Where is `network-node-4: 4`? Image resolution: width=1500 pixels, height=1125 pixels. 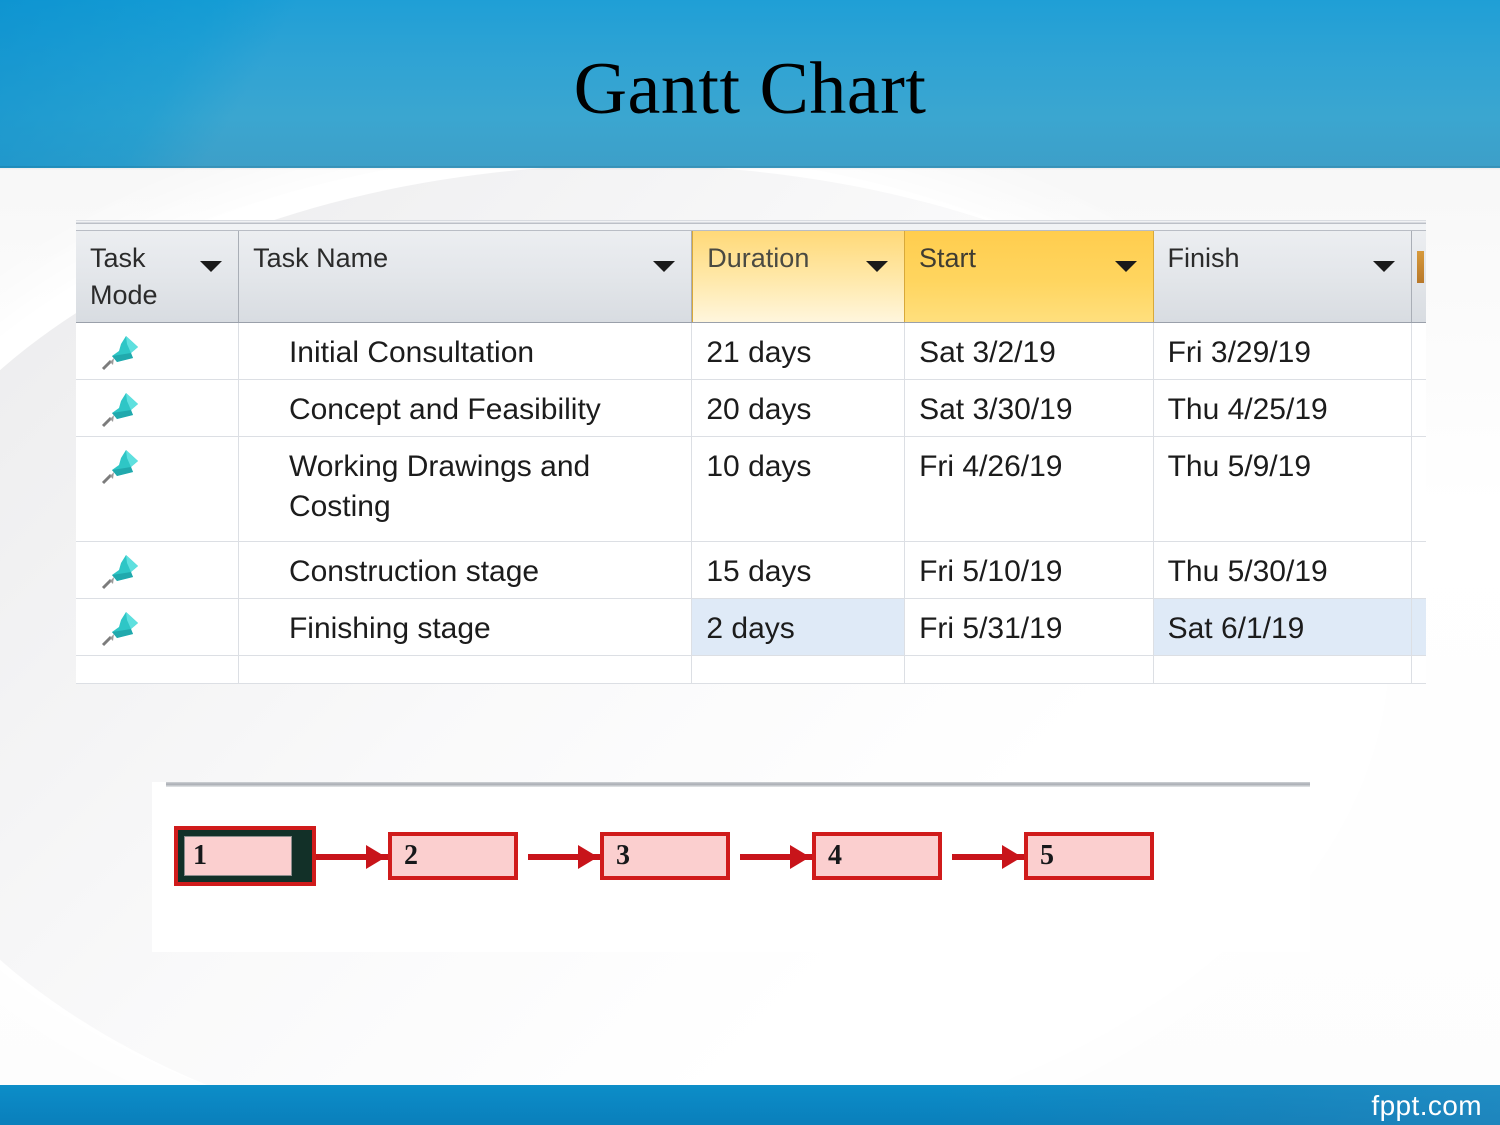 network-node-4: 4 is located at coordinates (877, 856).